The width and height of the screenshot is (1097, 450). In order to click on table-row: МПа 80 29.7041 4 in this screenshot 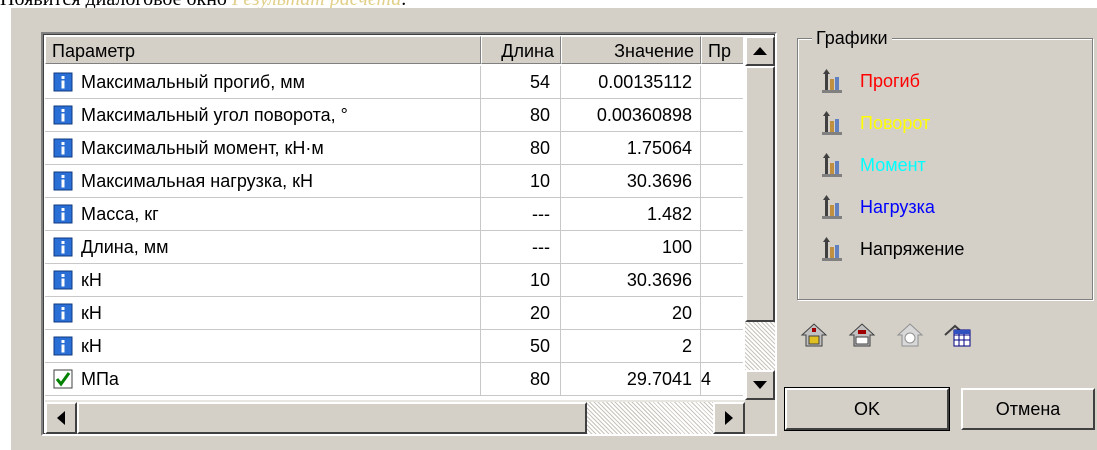, I will do `click(394, 379)`.